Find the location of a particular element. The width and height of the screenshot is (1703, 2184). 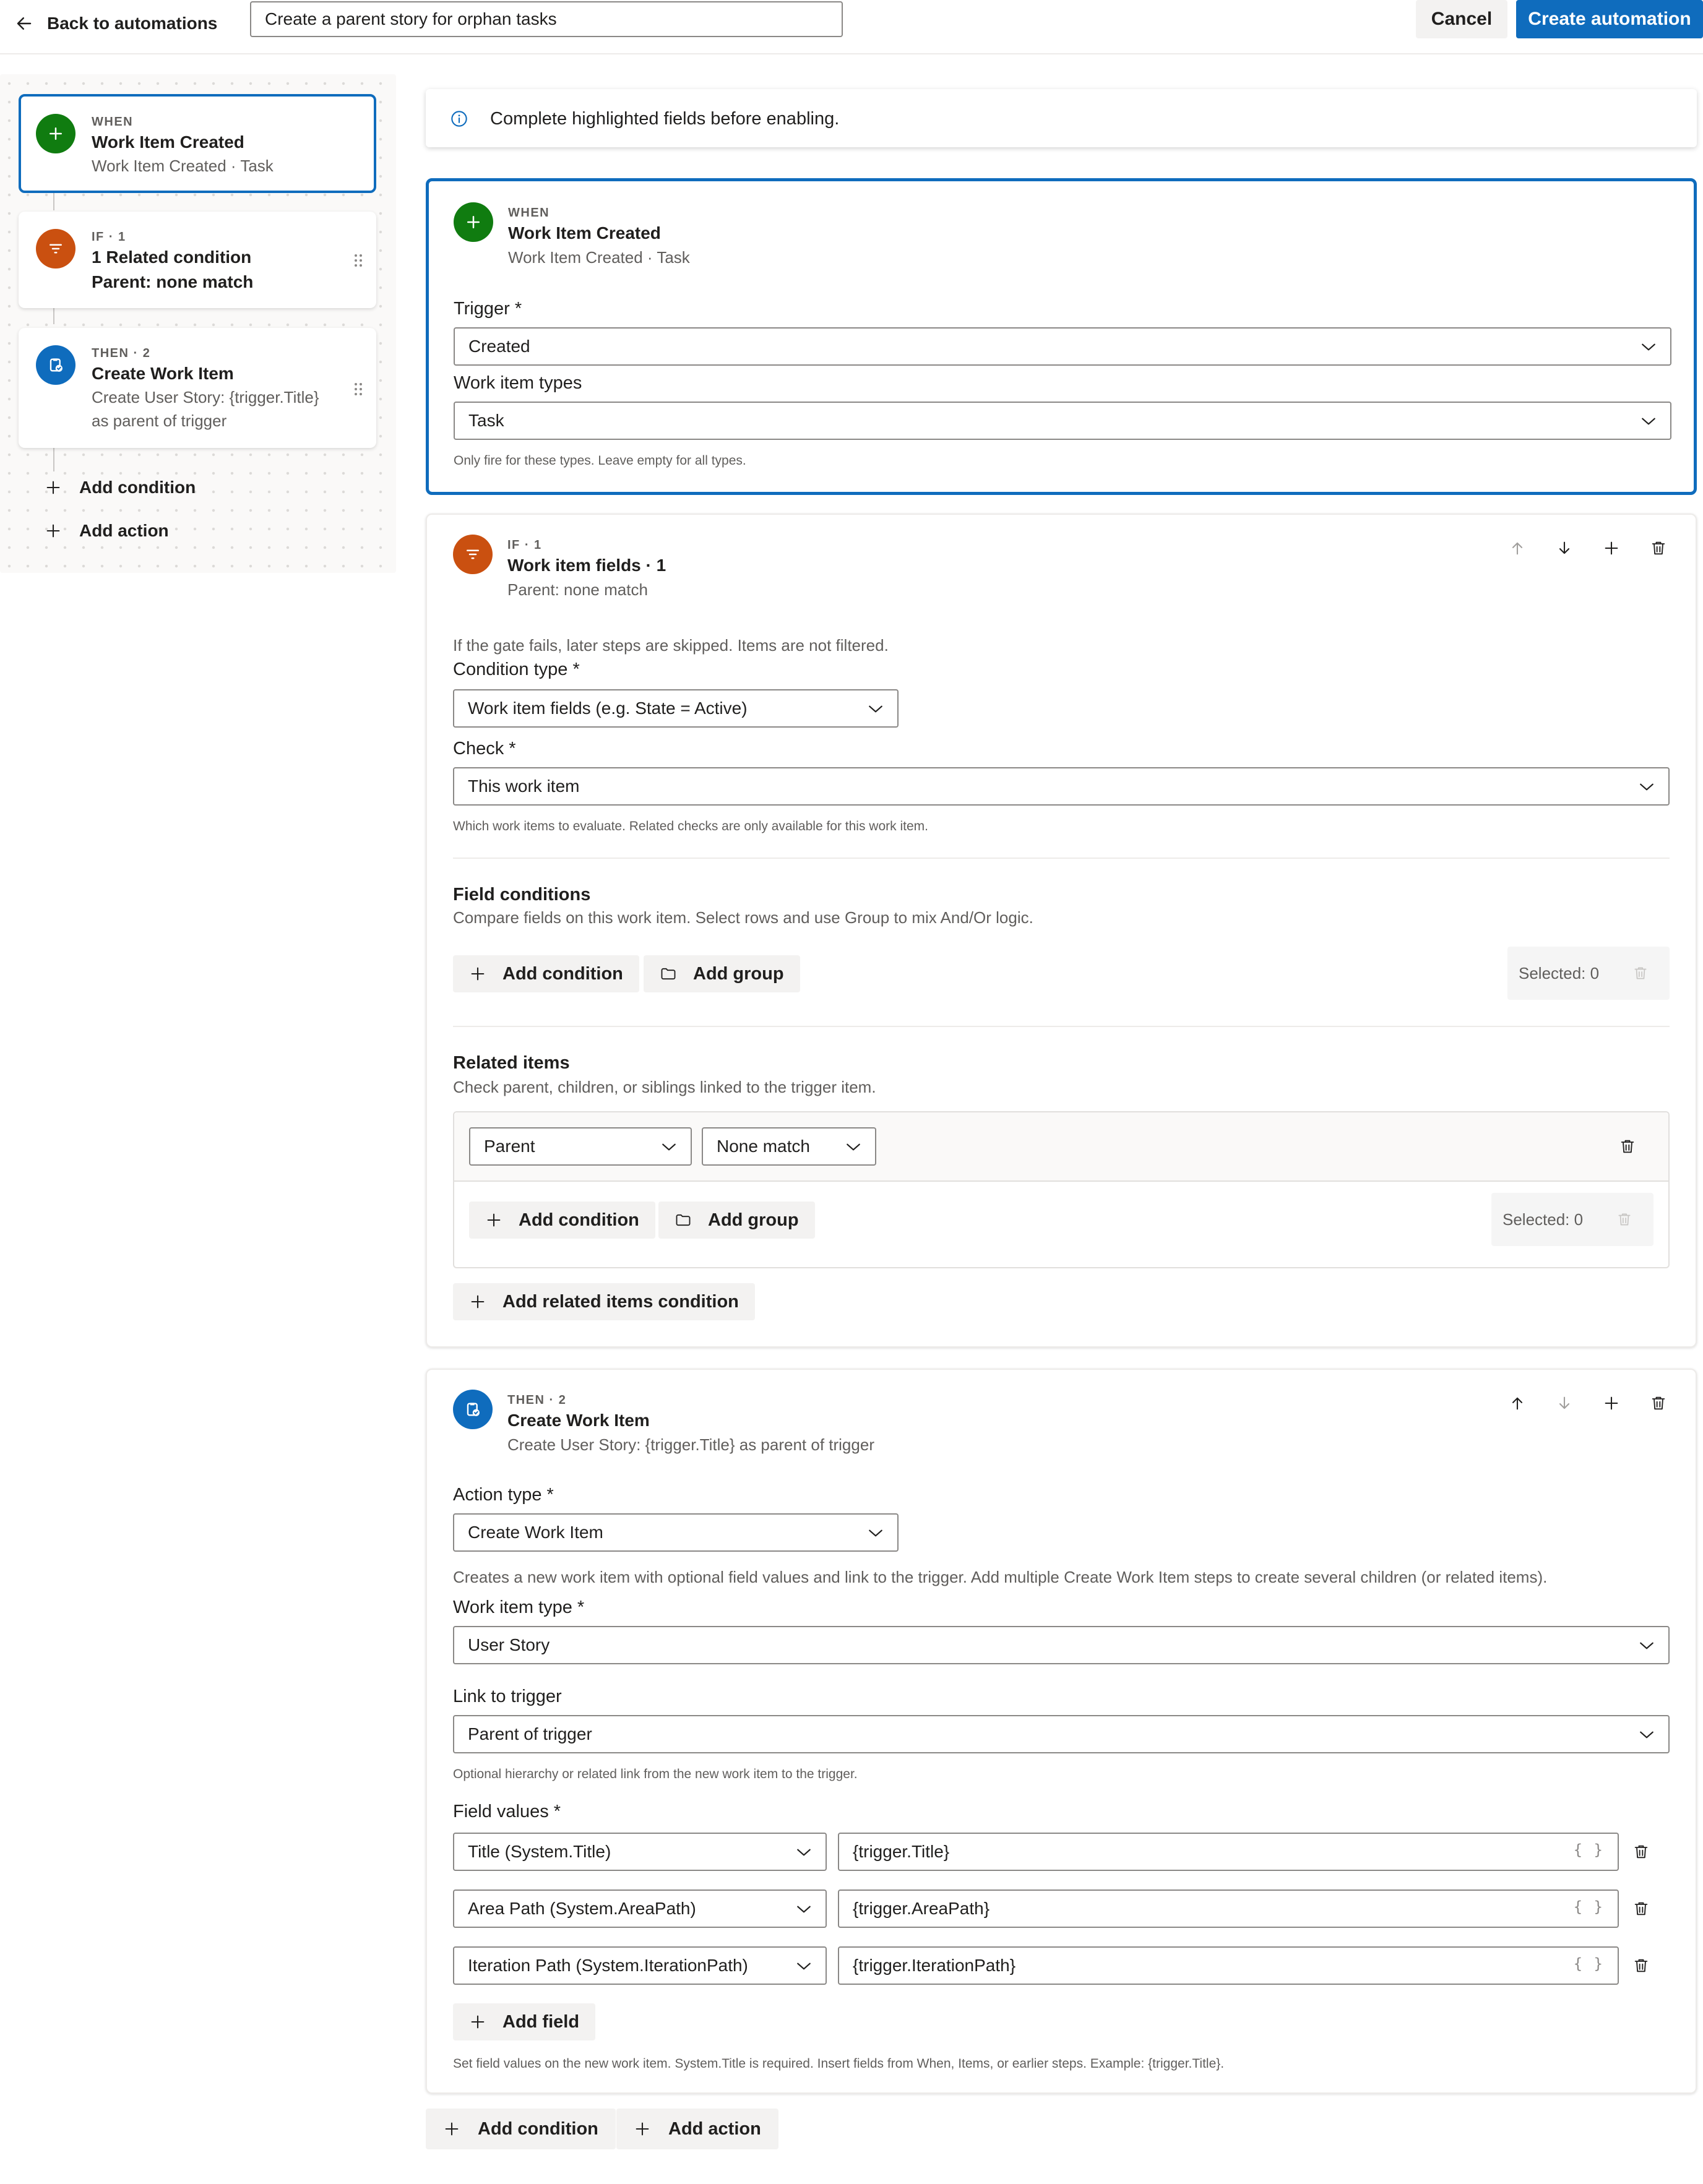

condition-type-select: Work item fields (e.g. State = Active) is located at coordinates (676, 708).